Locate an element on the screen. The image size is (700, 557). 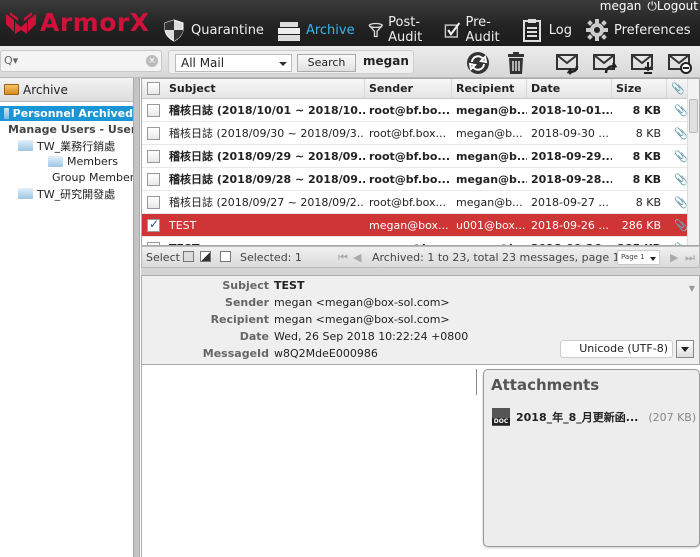
logout-label: Logout is located at coordinates (677, 6).